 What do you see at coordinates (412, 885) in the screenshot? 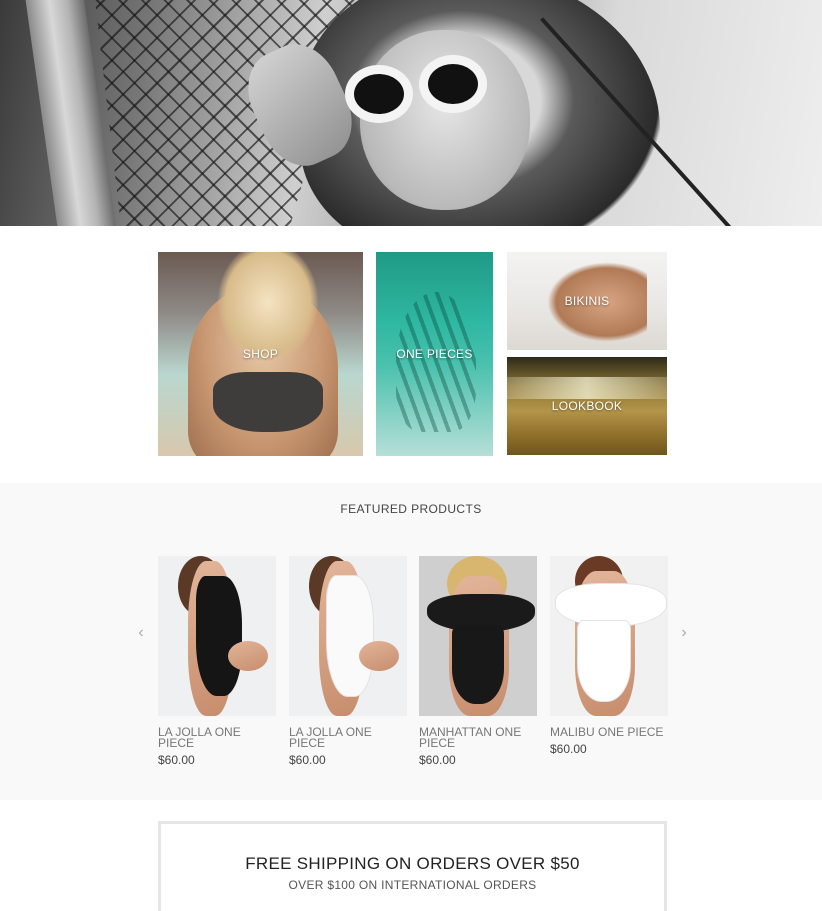
I see `free-shipping-subline: OVER $100 ON INTERNATIONAL ORDERS` at bounding box center [412, 885].